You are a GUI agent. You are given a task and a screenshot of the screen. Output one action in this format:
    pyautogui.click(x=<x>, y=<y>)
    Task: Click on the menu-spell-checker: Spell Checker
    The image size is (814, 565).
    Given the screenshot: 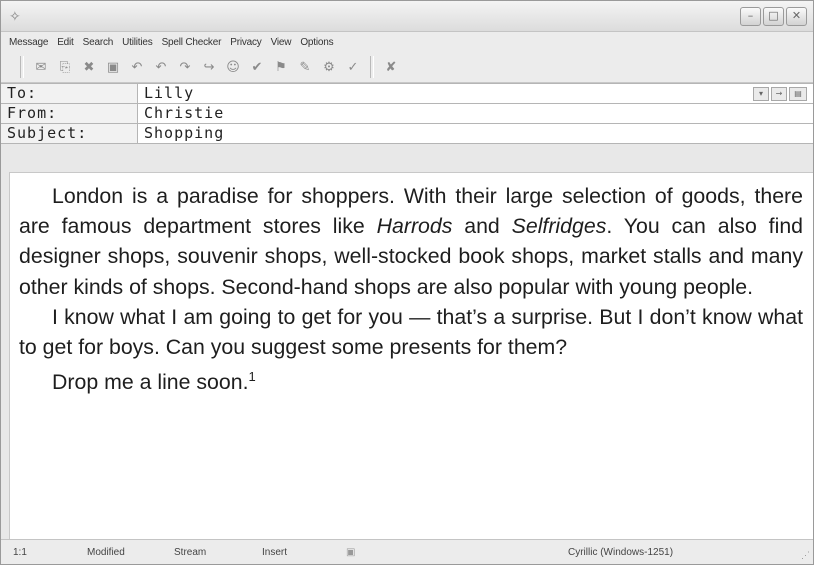 What is the action you would take?
    pyautogui.click(x=192, y=42)
    